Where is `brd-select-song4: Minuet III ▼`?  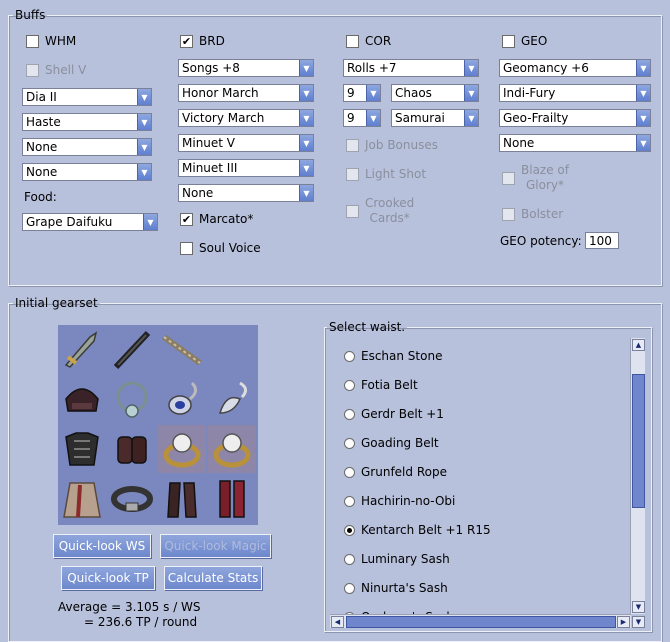 brd-select-song4: Minuet III ▼ is located at coordinates (246, 168).